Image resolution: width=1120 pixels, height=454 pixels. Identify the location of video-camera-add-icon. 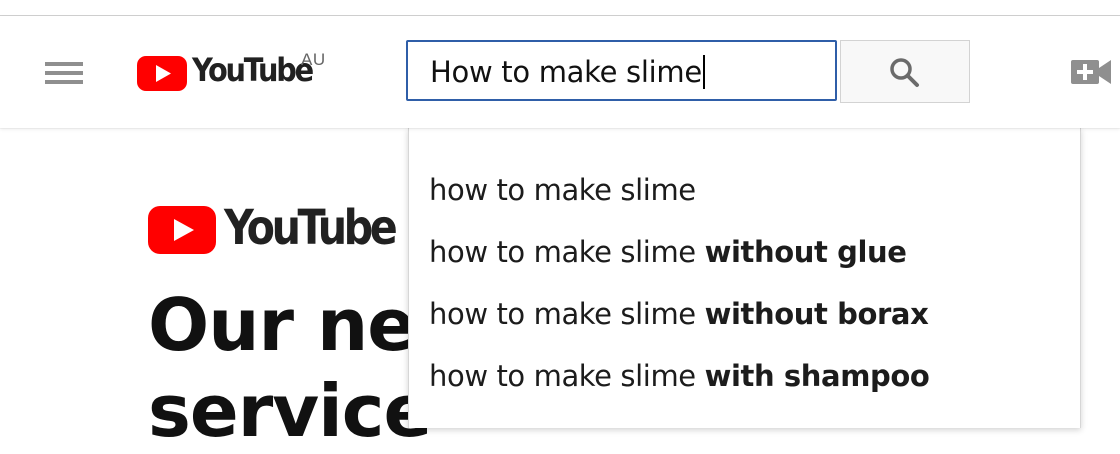
(1091, 74).